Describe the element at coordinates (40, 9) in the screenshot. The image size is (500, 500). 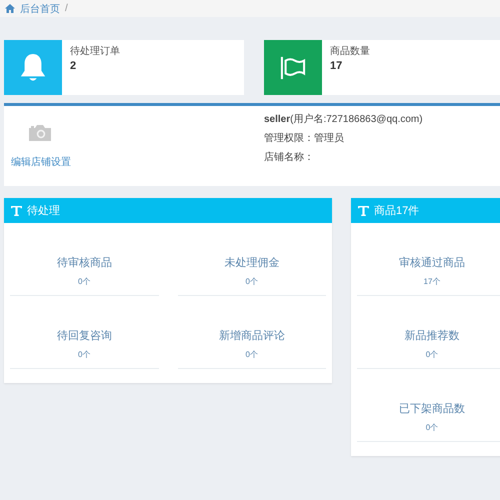
I see `breadcrumb-link: 后台首页` at that location.